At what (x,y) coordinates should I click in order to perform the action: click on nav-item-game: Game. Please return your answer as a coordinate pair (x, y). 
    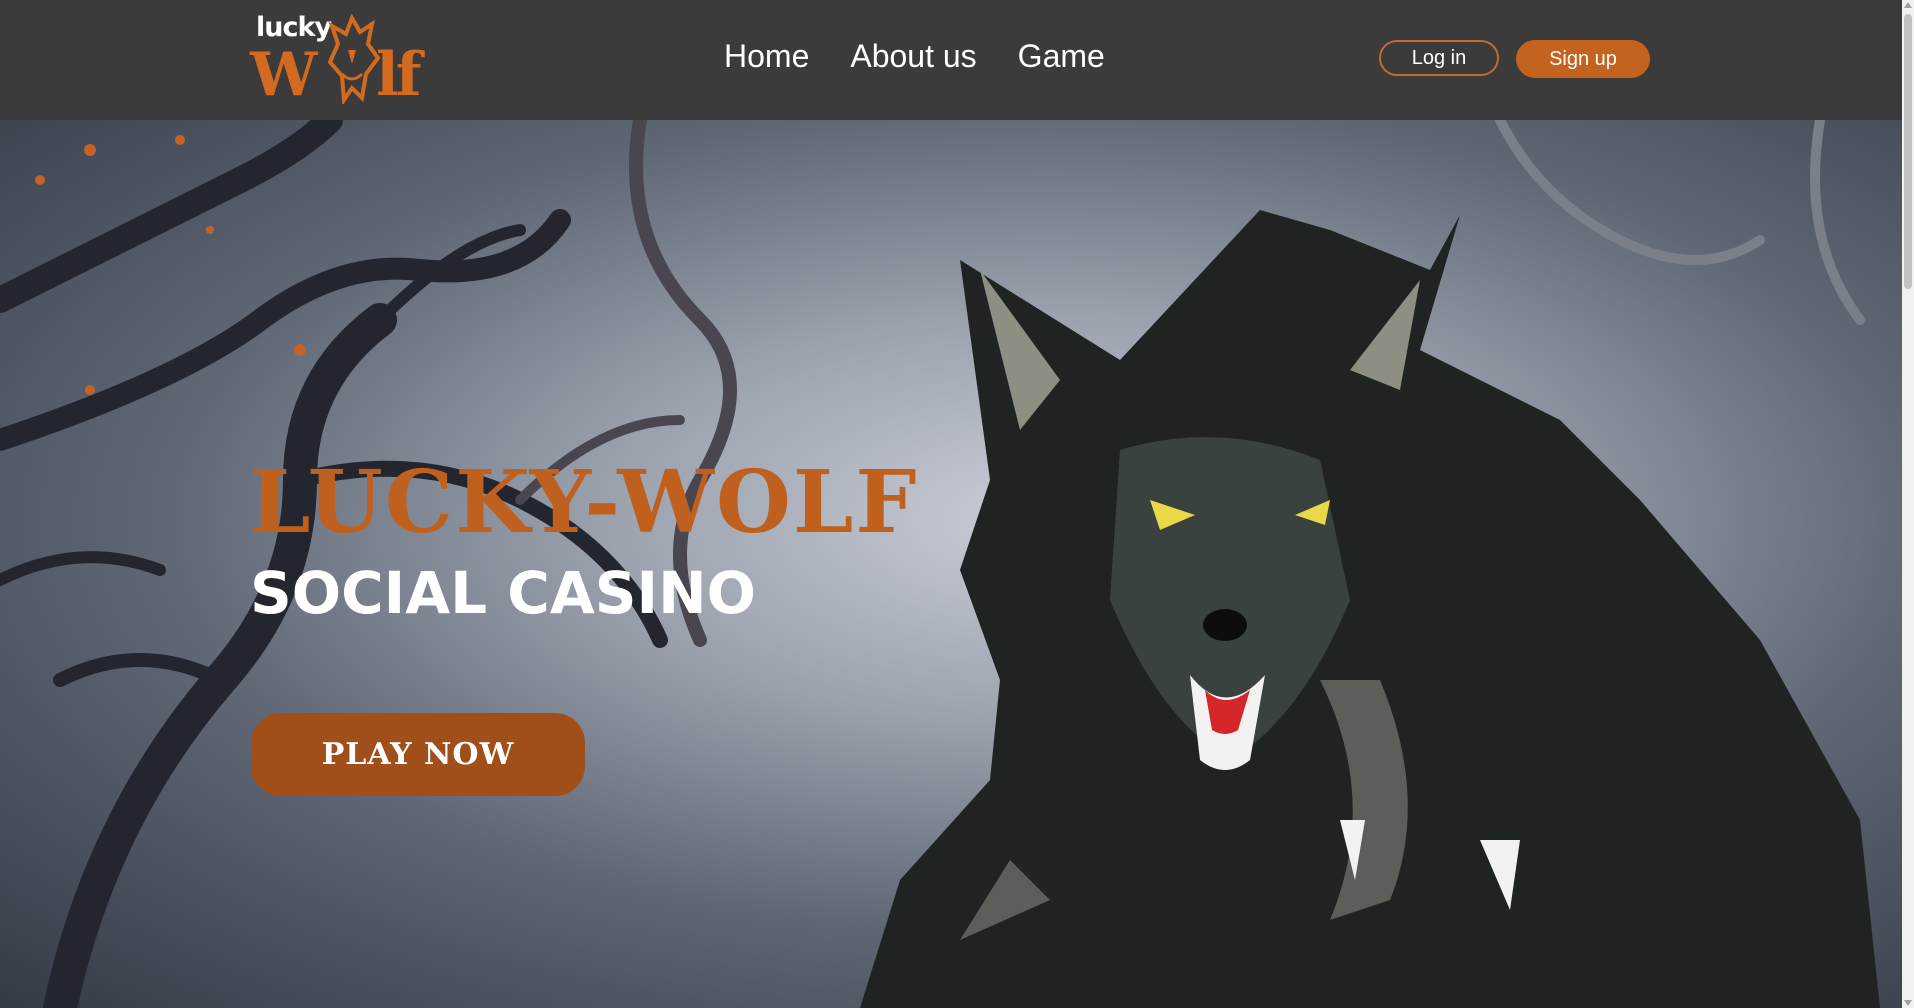
    Looking at the image, I should click on (1061, 56).